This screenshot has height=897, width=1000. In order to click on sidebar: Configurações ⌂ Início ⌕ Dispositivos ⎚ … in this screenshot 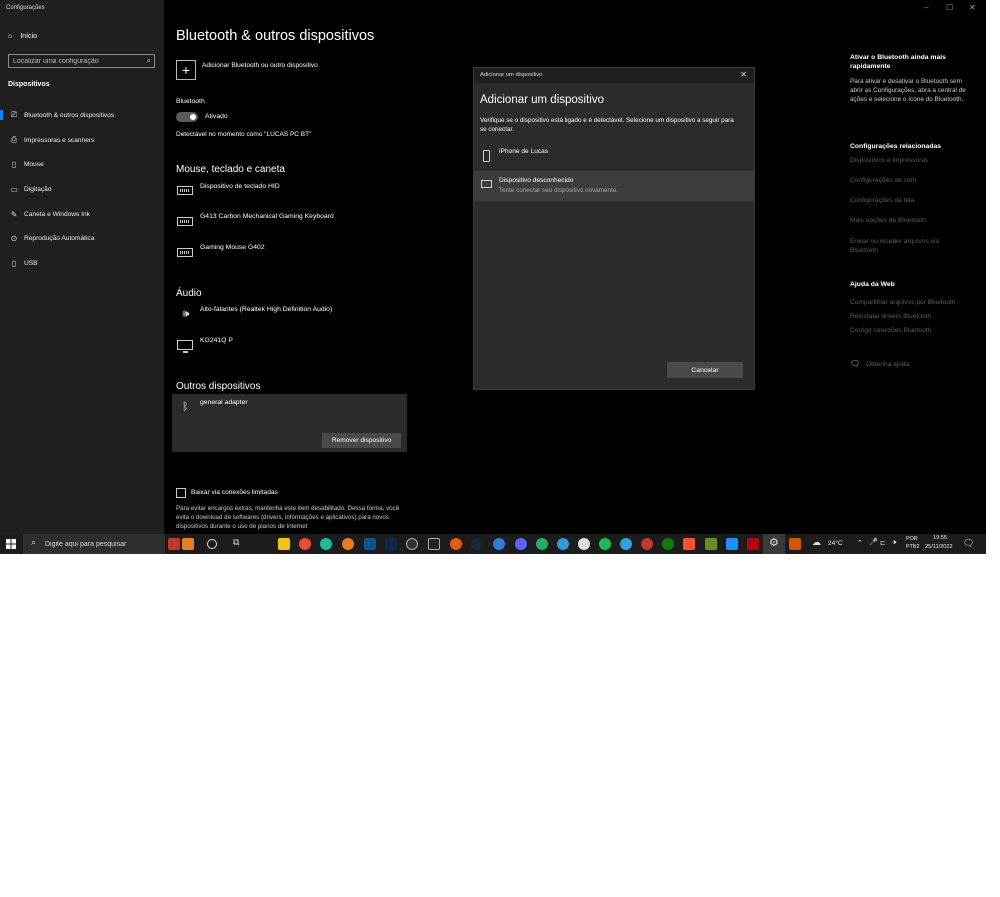, I will do `click(82, 267)`.